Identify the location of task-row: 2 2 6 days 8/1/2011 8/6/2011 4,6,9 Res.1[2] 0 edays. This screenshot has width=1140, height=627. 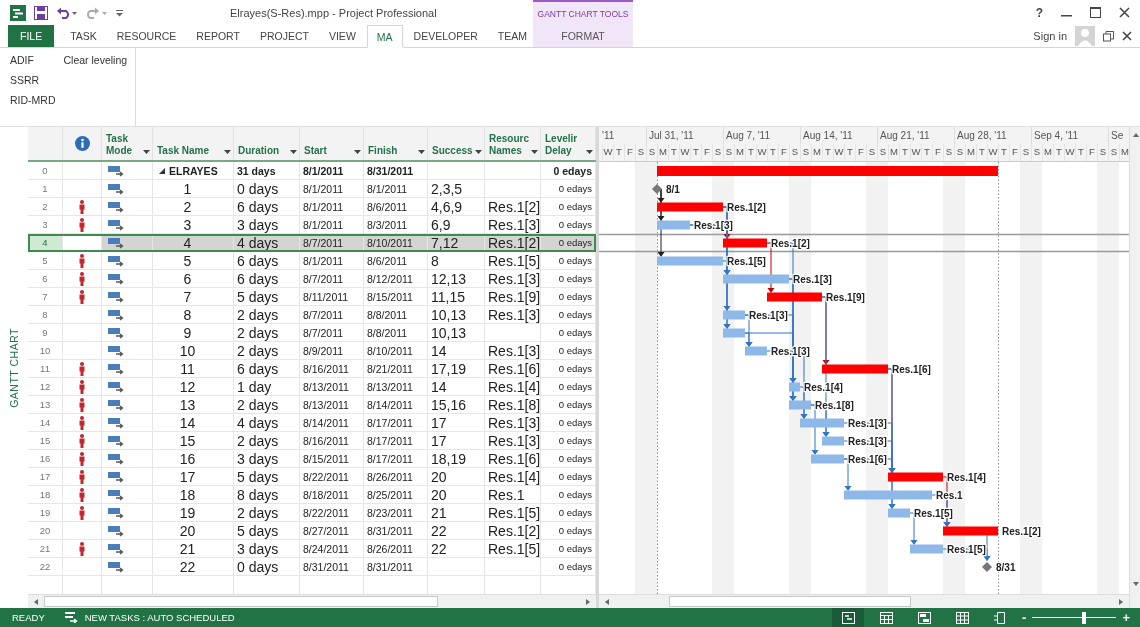
(312, 207).